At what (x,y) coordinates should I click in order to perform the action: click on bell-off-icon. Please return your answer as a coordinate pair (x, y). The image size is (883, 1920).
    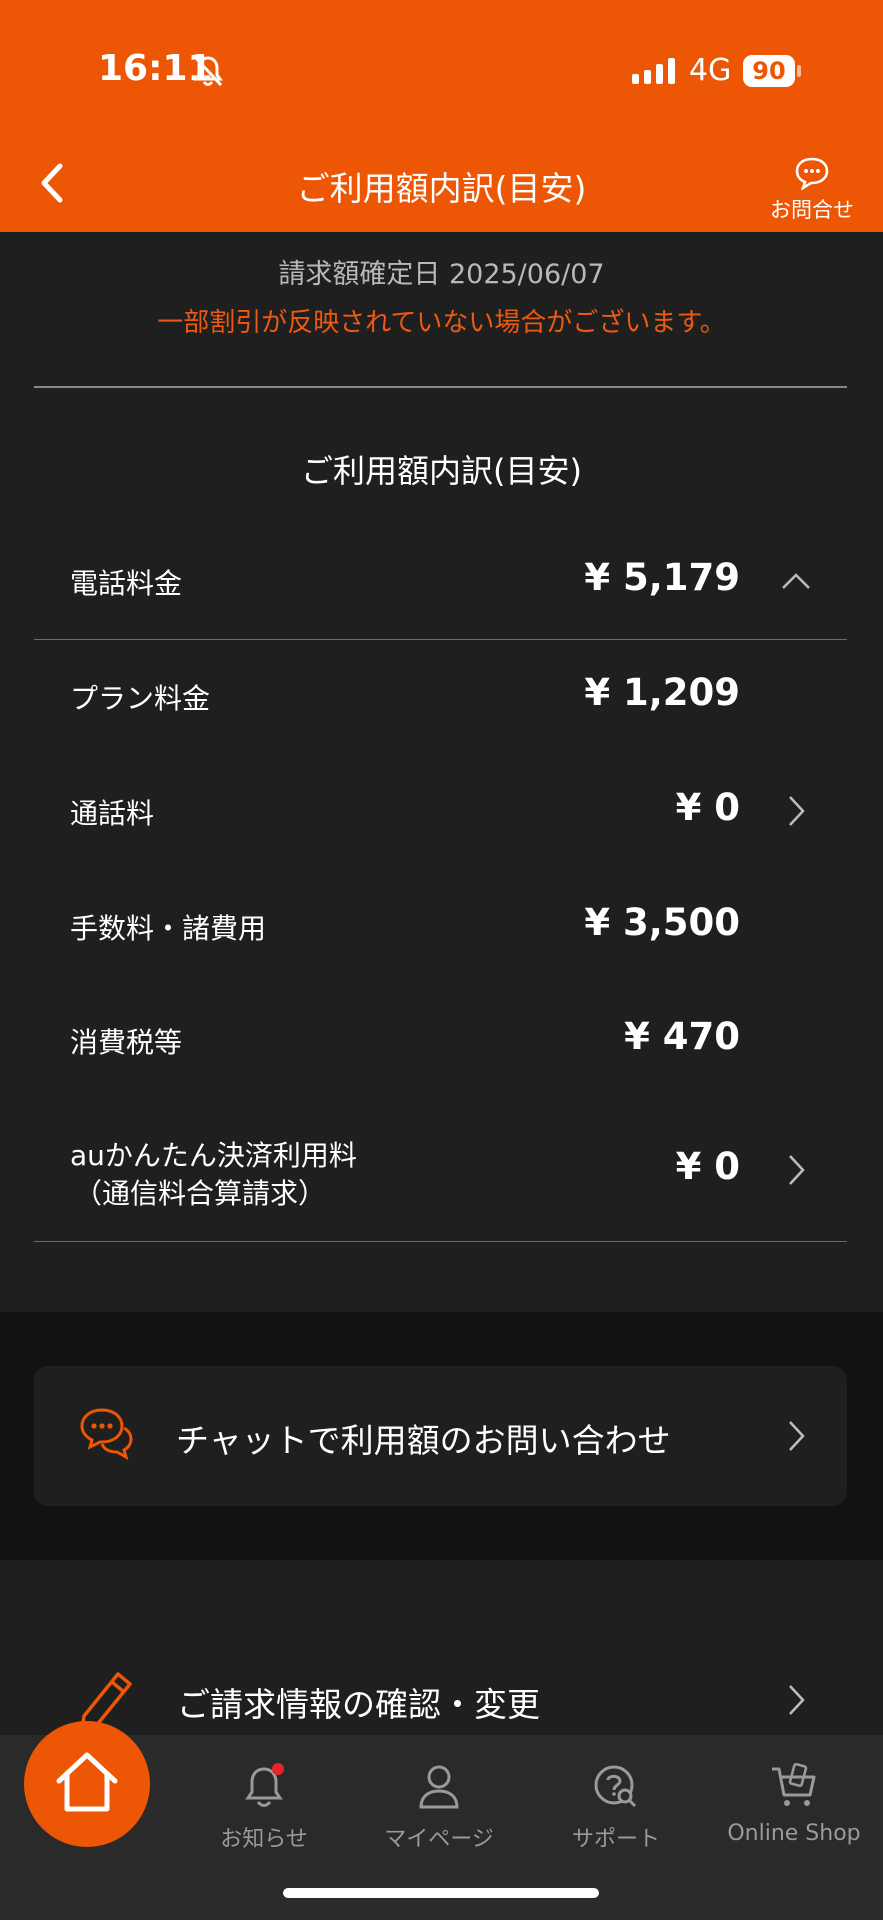
    Looking at the image, I should click on (208, 71).